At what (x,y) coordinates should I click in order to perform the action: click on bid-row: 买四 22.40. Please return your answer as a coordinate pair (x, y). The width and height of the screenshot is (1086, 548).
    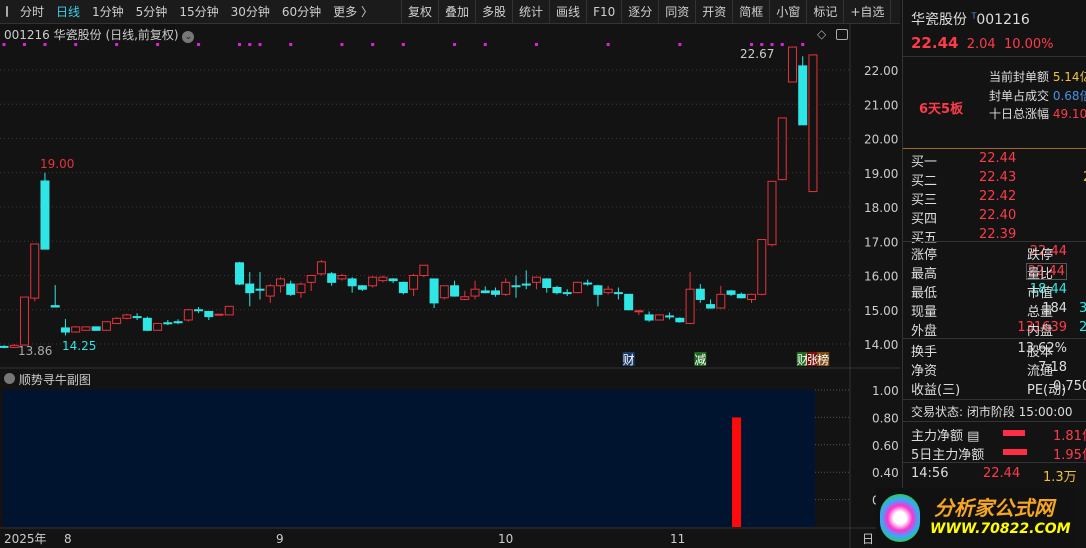
    Looking at the image, I should click on (964, 217).